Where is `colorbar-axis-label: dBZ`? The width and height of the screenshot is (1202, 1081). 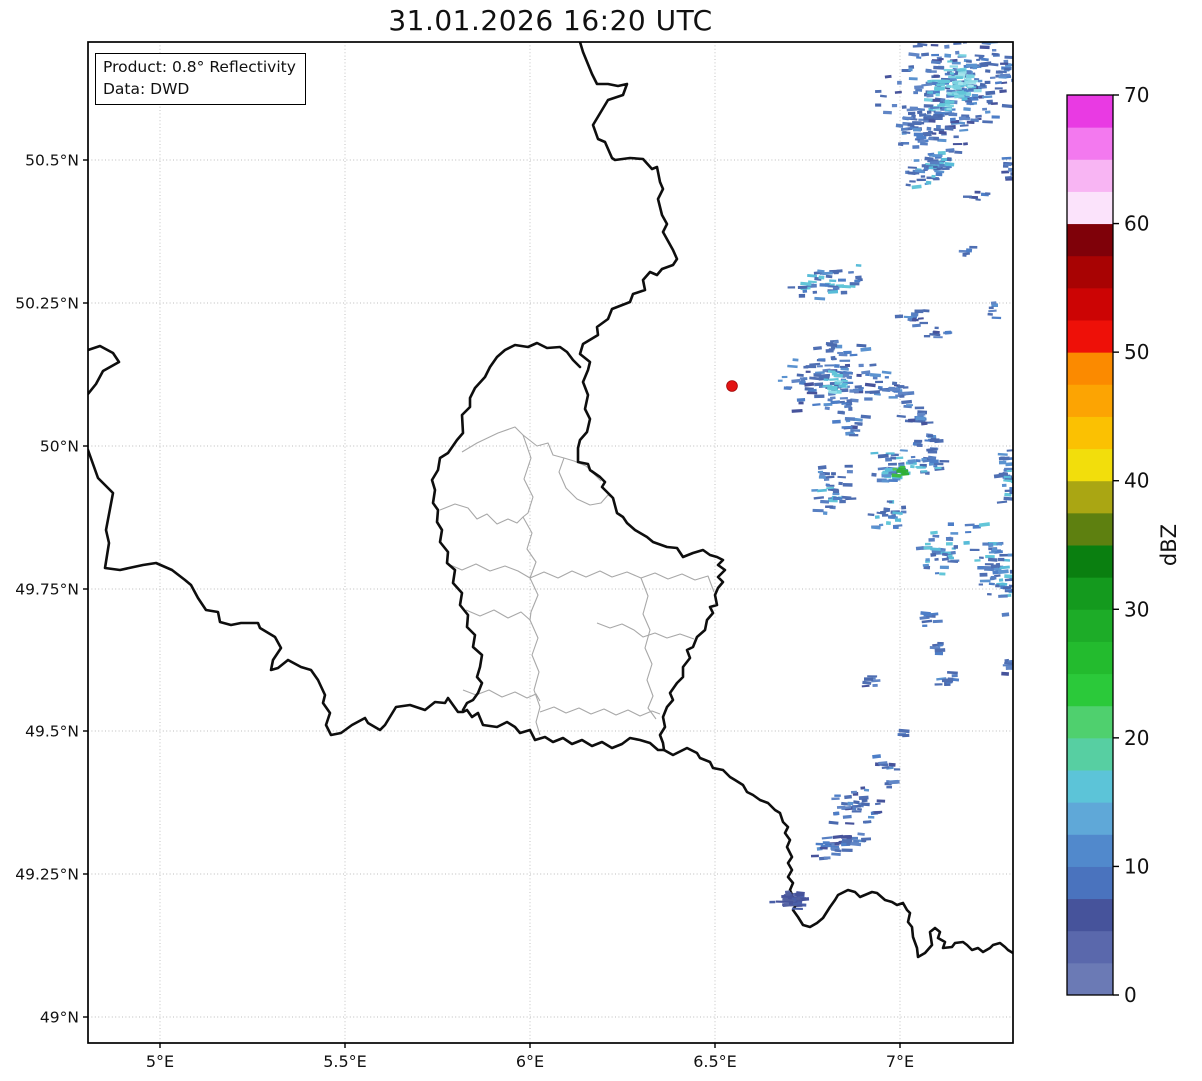
colorbar-axis-label: dBZ is located at coordinates (1169, 545).